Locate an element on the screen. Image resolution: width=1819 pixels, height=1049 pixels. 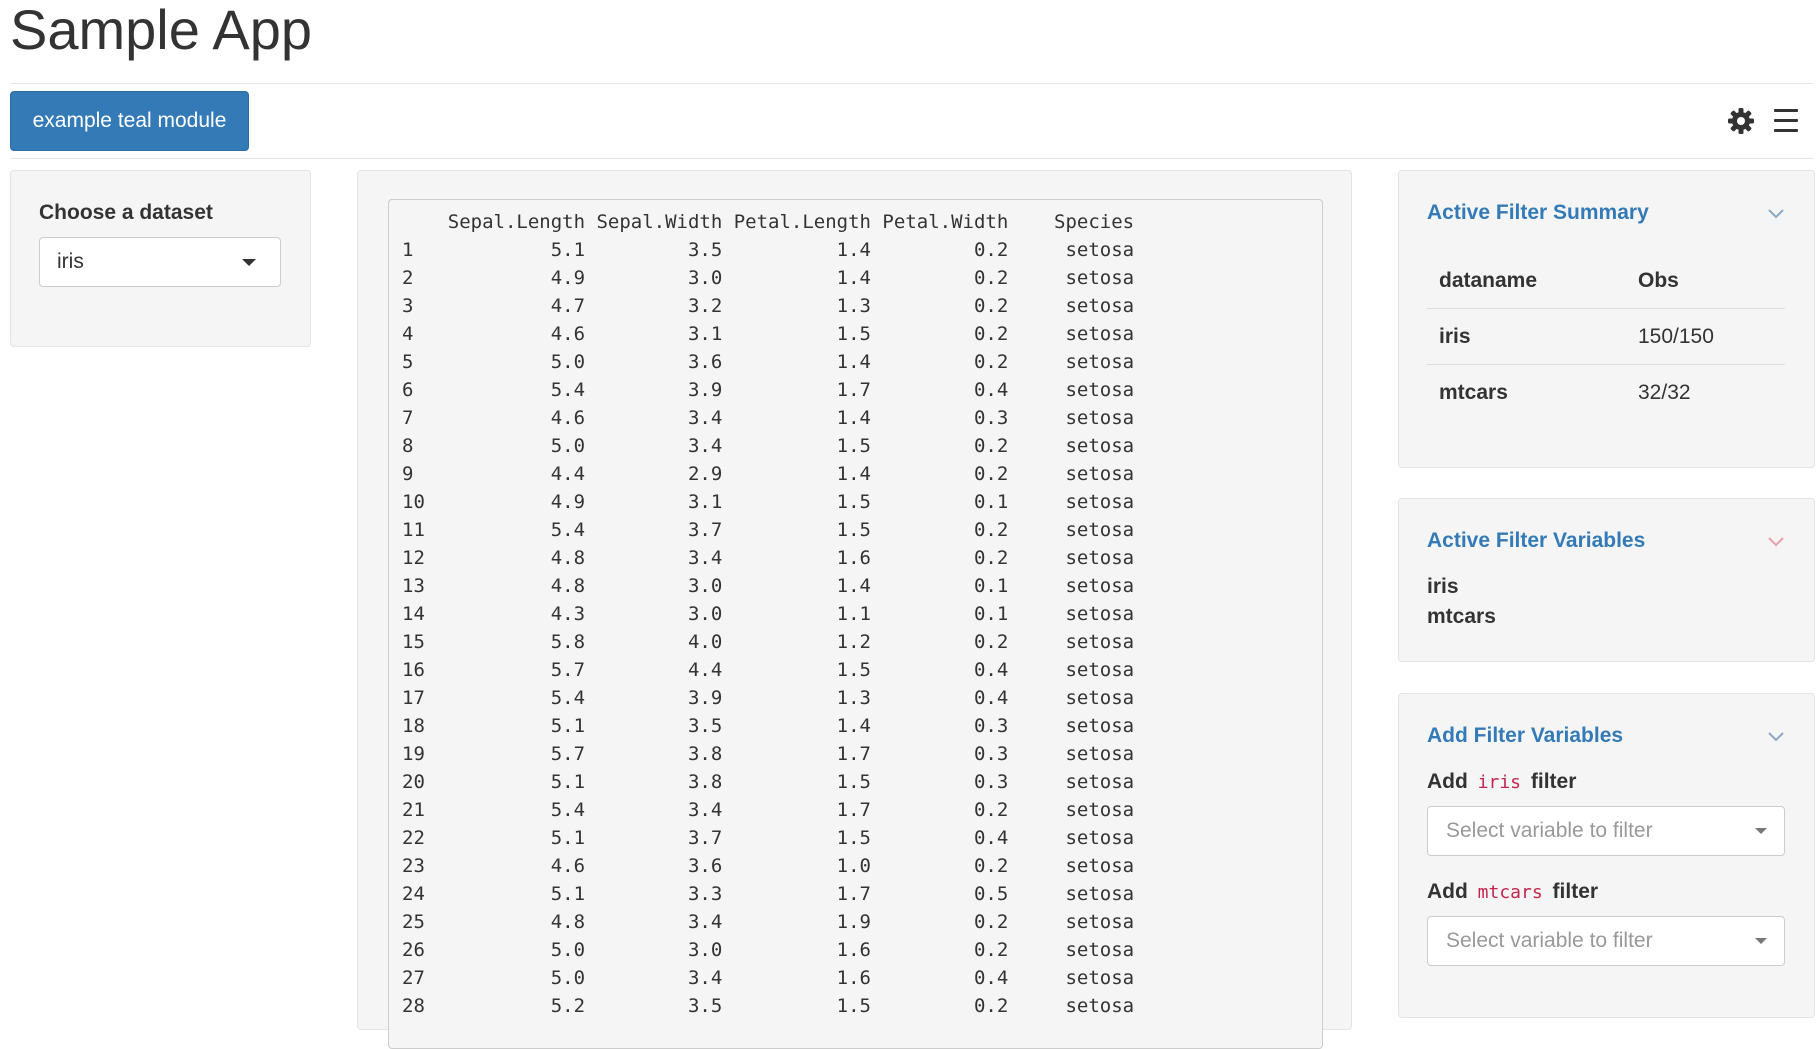
table-row: 27 5.0 3.4 1.6 0.4 setosa is located at coordinates (768, 978).